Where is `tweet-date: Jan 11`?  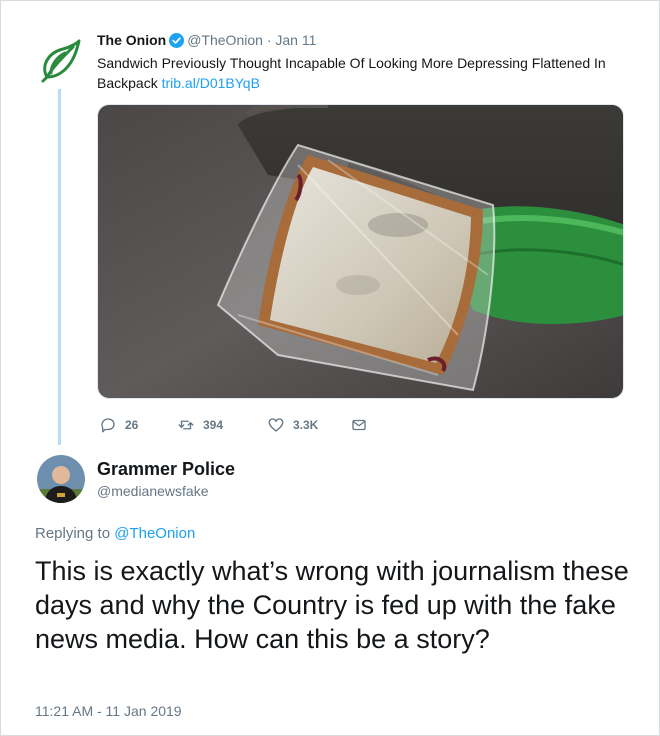 tweet-date: Jan 11 is located at coordinates (295, 40).